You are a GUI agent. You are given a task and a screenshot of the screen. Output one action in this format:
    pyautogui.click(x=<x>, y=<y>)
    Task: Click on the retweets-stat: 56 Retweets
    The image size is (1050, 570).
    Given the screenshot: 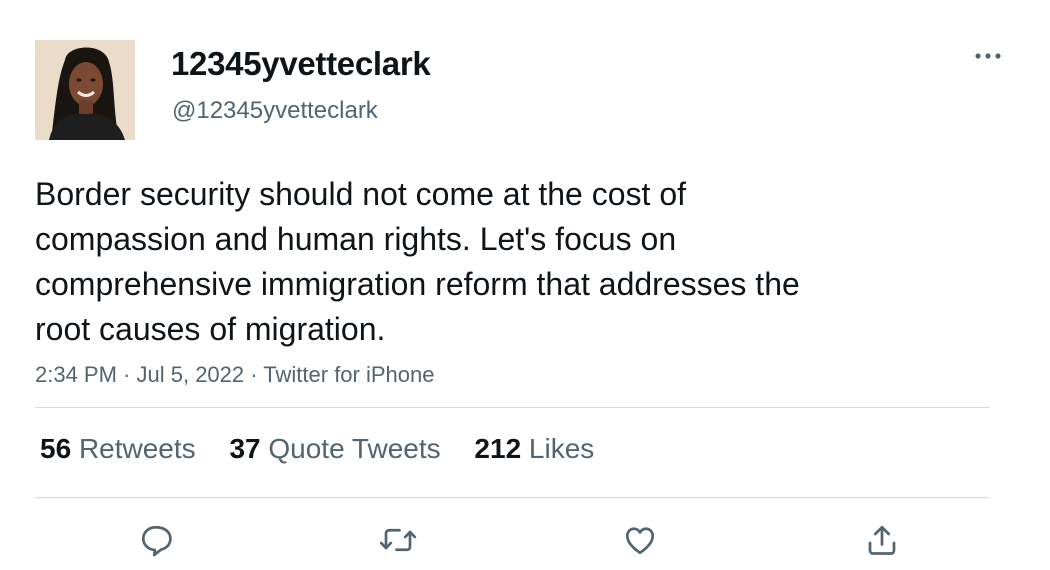 What is the action you would take?
    pyautogui.click(x=118, y=449)
    